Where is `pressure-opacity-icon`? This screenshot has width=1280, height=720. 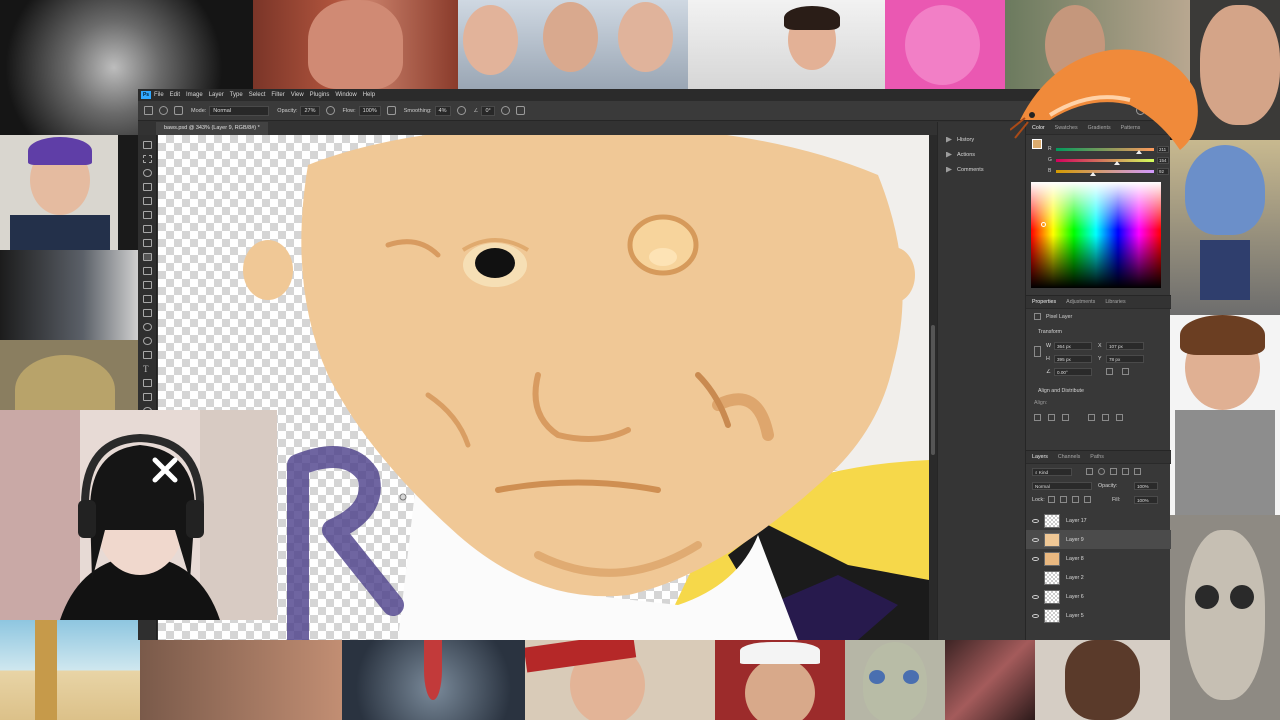 pressure-opacity-icon is located at coordinates (330, 110).